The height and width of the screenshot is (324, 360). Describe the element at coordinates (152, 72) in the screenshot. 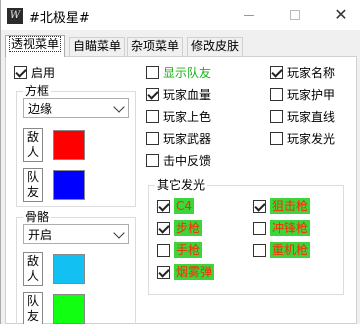

I see `show-teammates-box` at that location.